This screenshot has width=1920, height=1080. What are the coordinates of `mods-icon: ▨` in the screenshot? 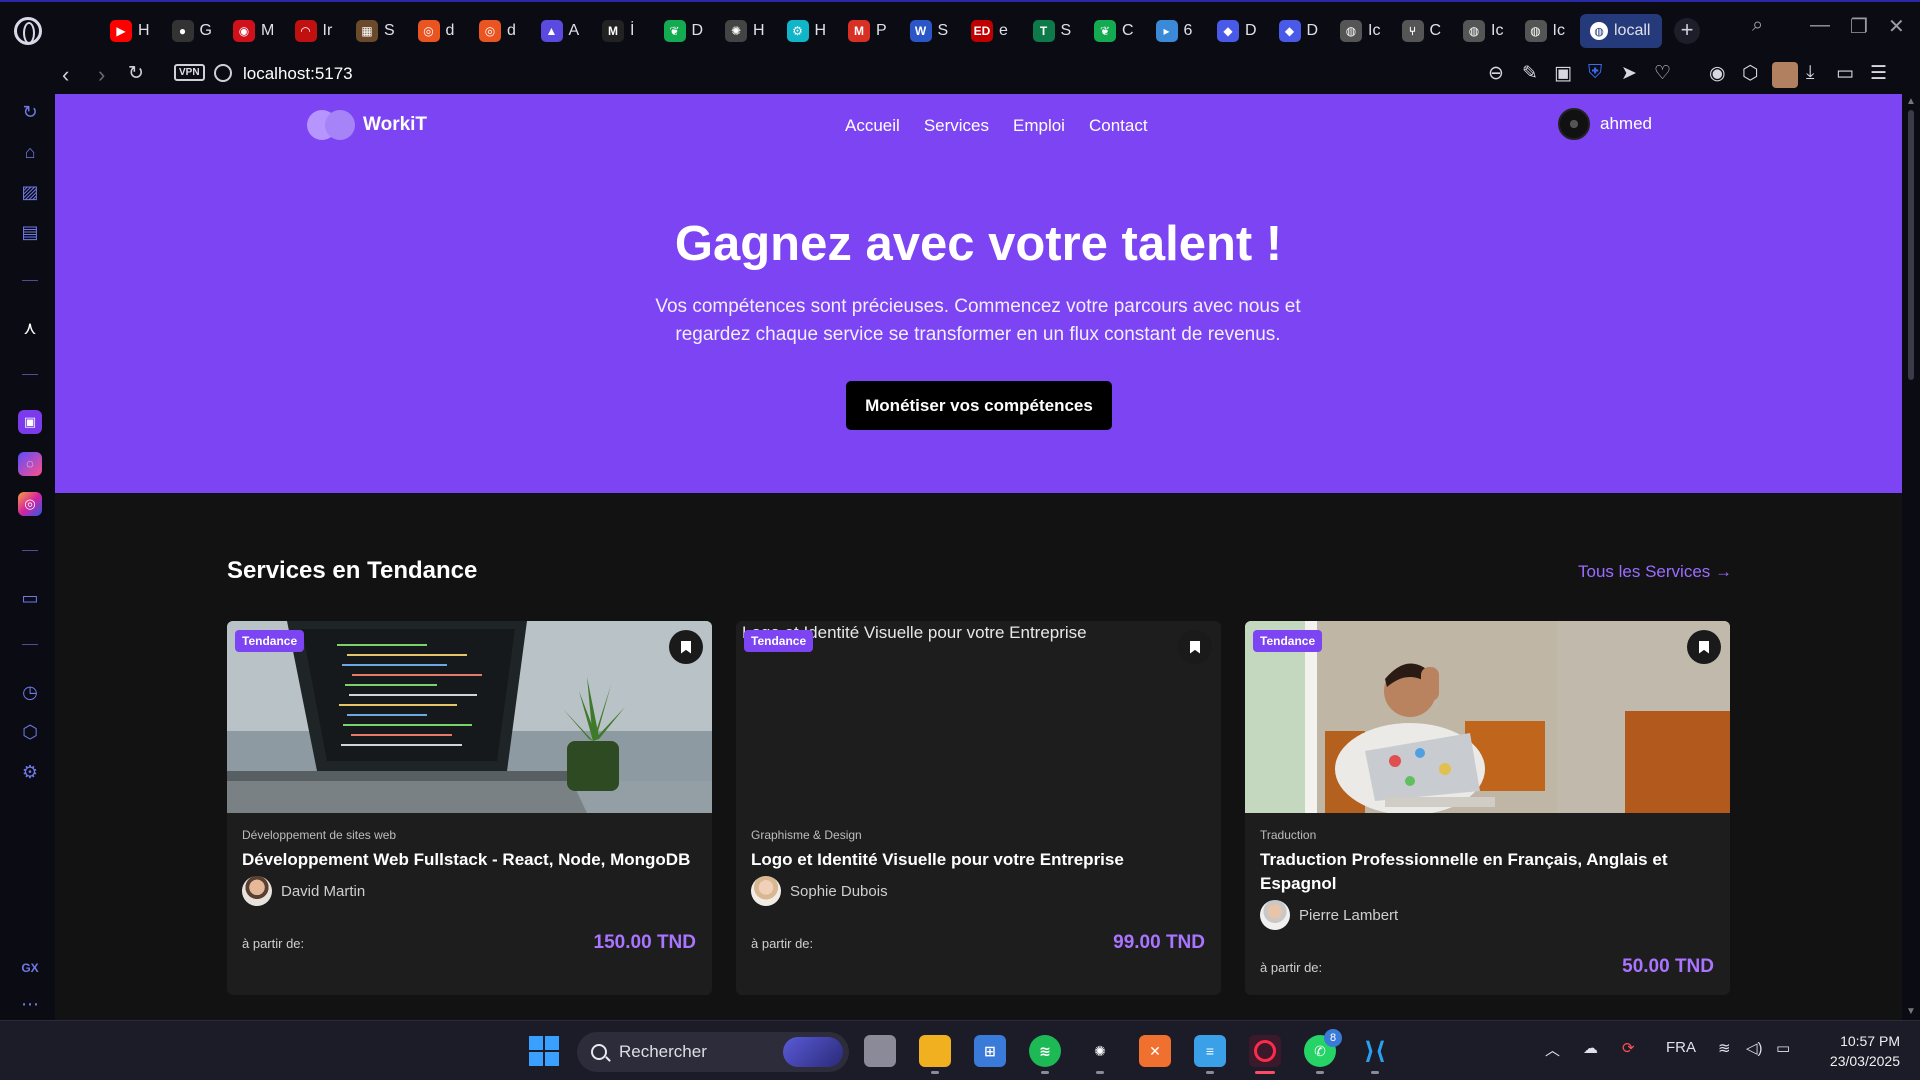 It's located at (30, 192).